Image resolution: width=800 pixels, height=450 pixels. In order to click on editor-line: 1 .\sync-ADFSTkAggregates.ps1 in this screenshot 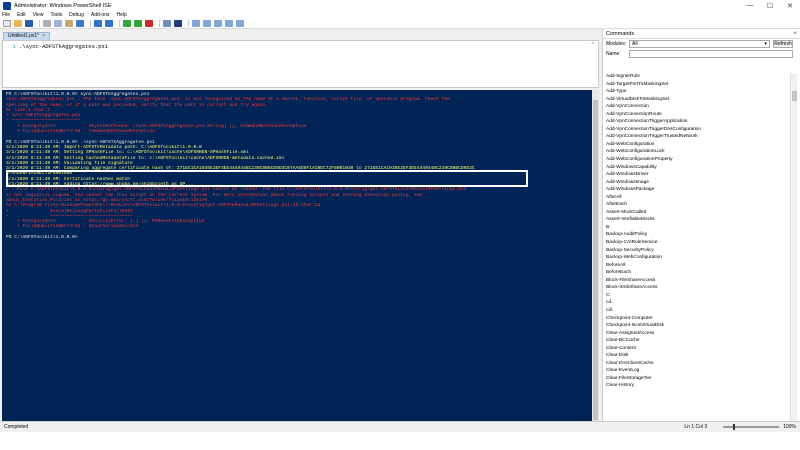, I will do `click(300, 45)`.